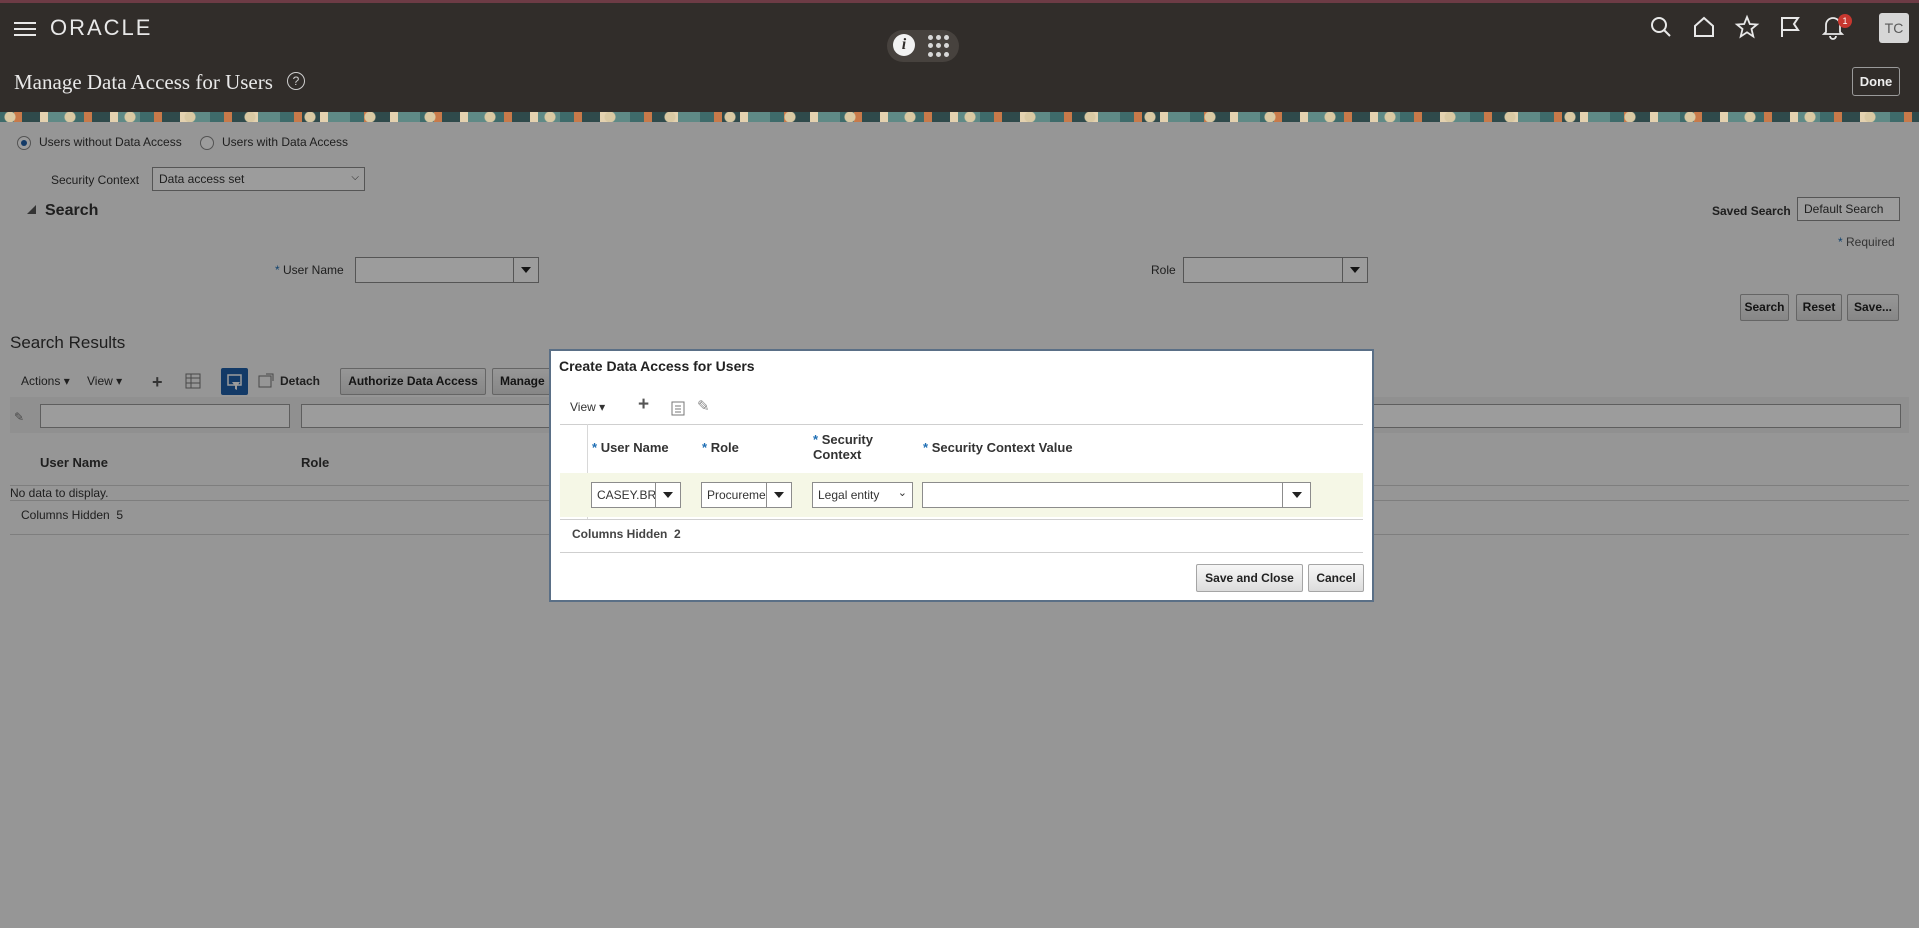 The image size is (1919, 928). What do you see at coordinates (1704, 27) in the screenshot?
I see `home-icon` at bounding box center [1704, 27].